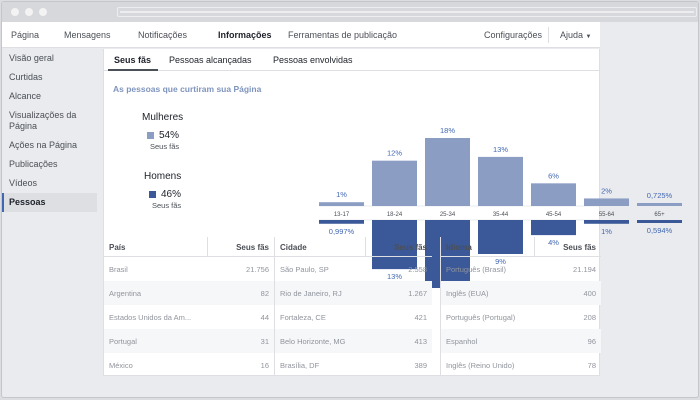 The width and height of the screenshot is (700, 400). Describe the element at coordinates (189, 247) in the screenshot. I see `table-header: País Seus fãs` at that location.